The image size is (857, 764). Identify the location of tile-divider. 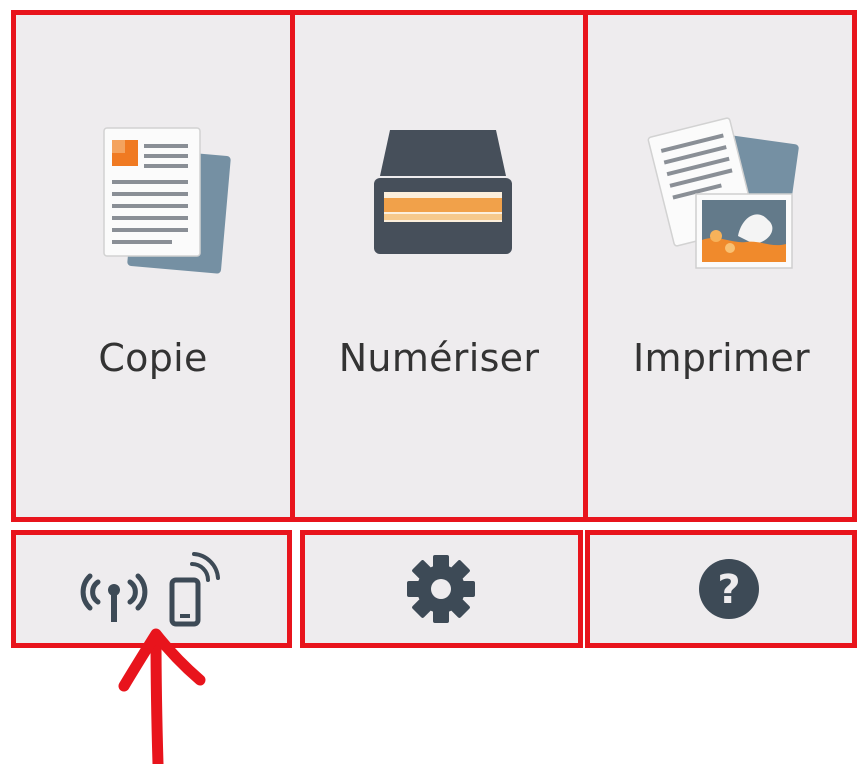
(292, 268).